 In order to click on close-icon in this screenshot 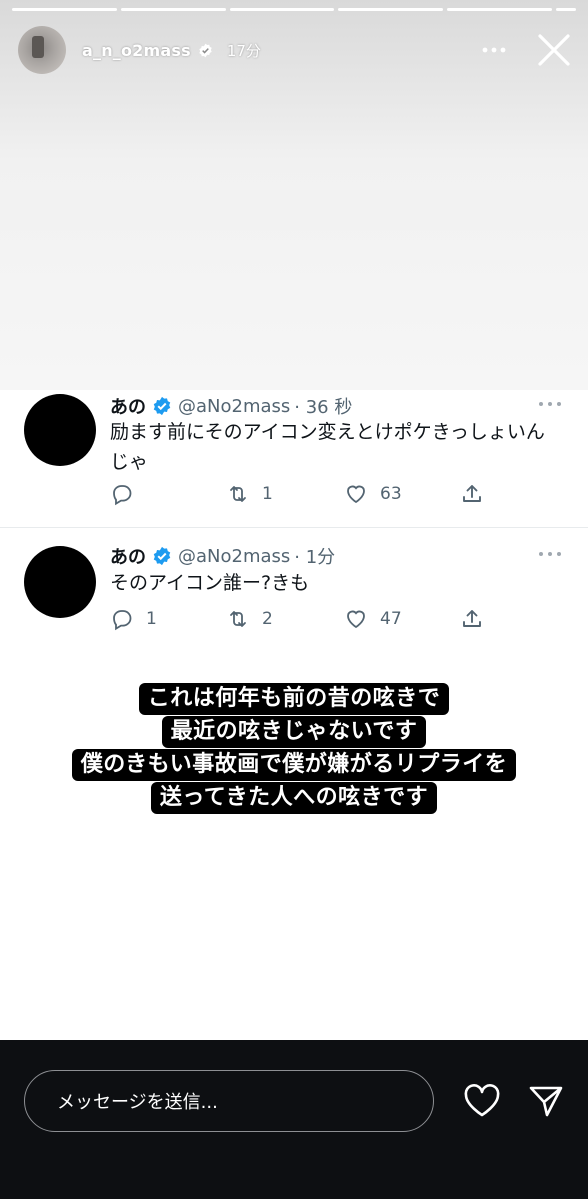, I will do `click(554, 50)`.